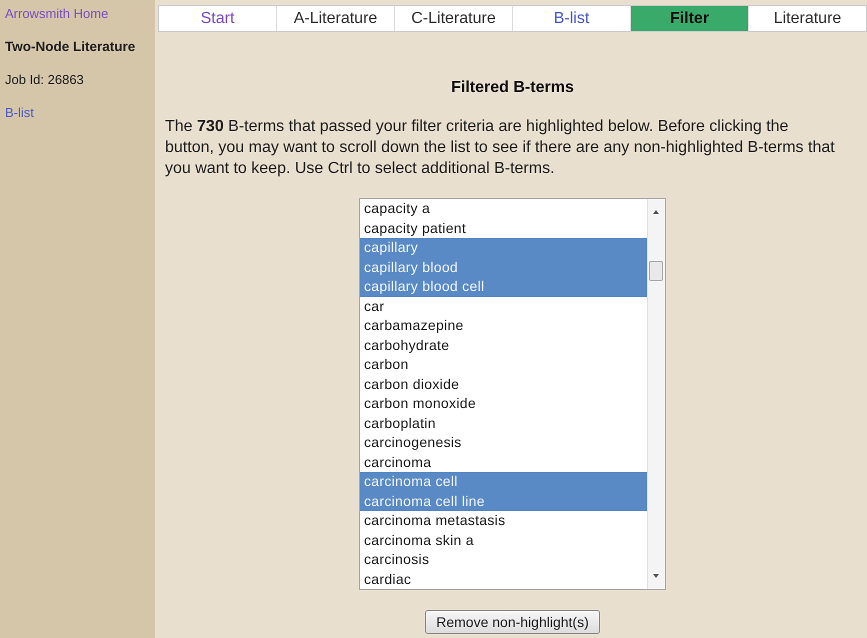 The width and height of the screenshot is (867, 638). I want to click on nav-tab: A-Literature, so click(335, 18).